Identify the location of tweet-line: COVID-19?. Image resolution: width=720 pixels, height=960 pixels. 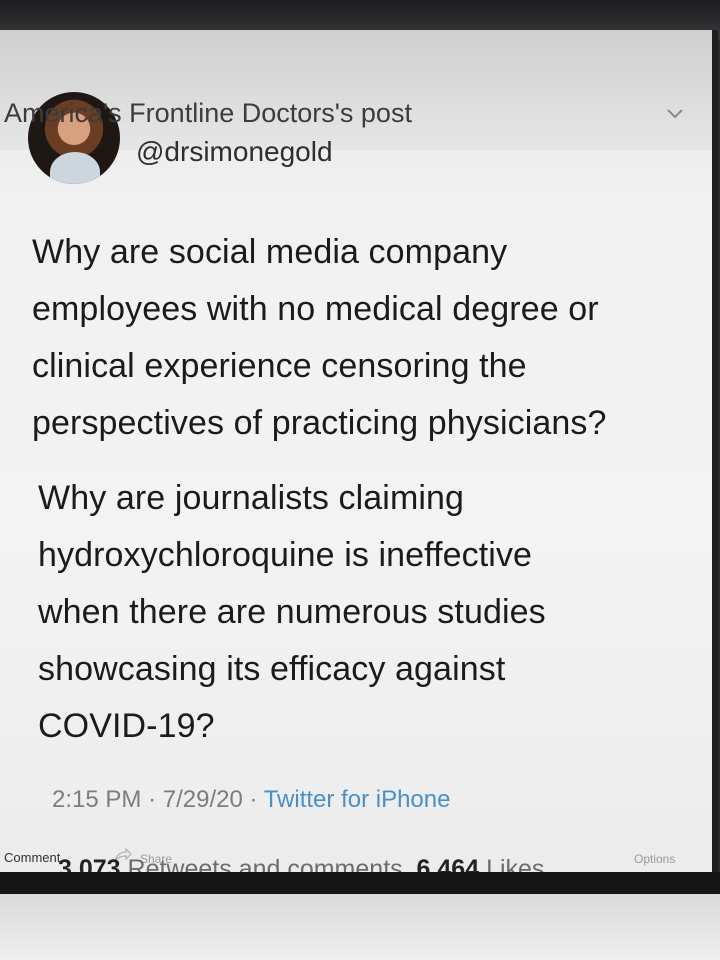
(126, 726).